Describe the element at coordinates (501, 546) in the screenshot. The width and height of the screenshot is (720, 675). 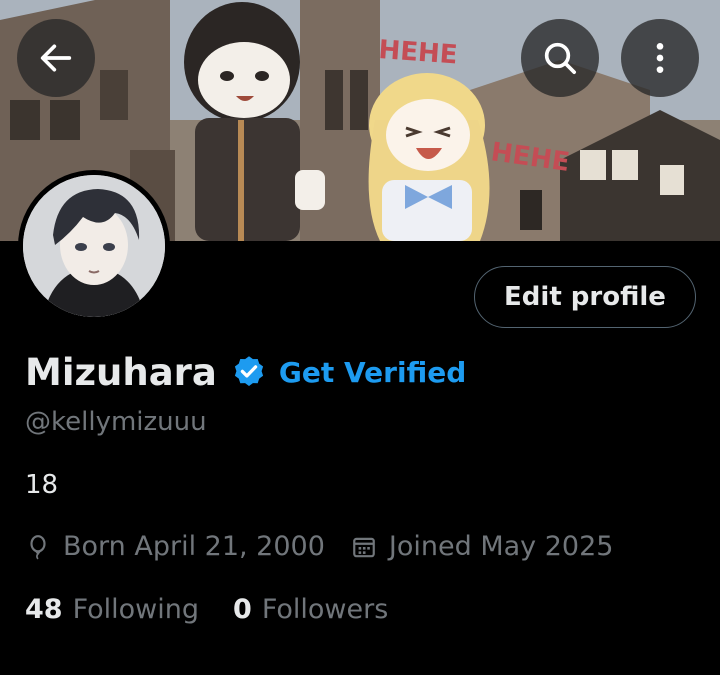
I see `joined-date: Joined May 2025` at that location.